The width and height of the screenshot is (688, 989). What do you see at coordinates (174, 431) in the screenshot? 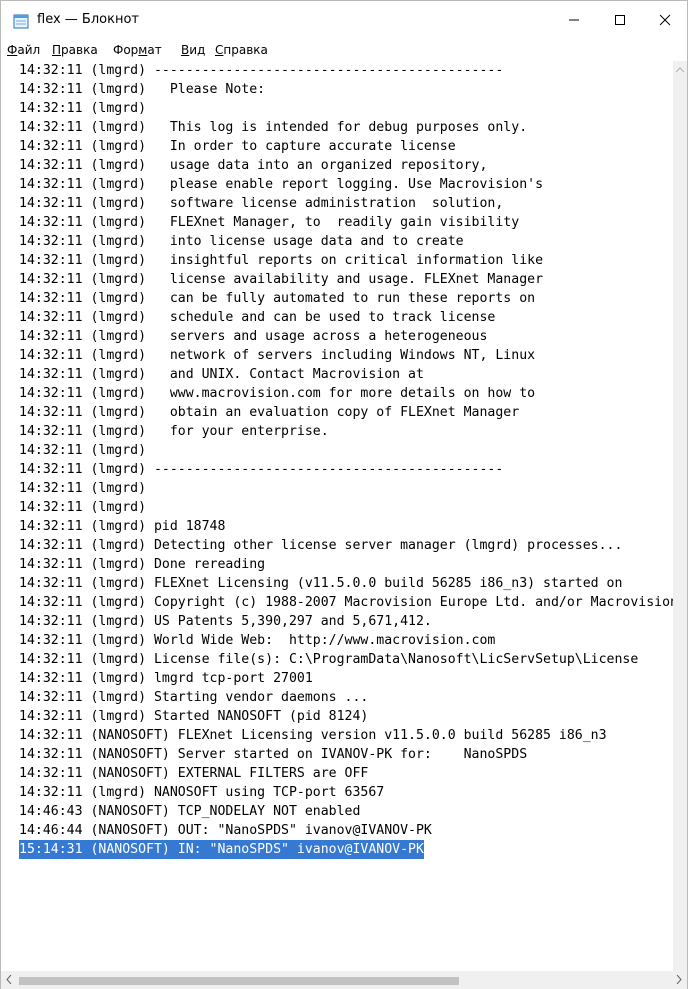
I see `log-line: 14:32:11 (lmgrd) for your enterprise.` at bounding box center [174, 431].